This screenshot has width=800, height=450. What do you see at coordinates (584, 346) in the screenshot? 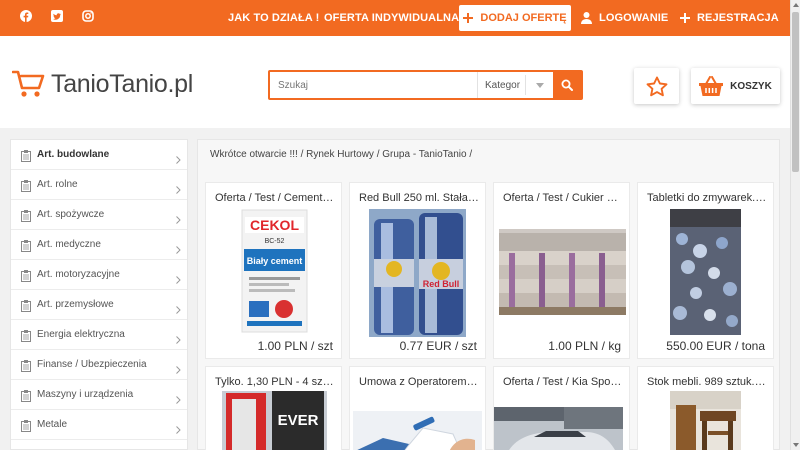
I see `product-price: 1.00 PLN / kg` at bounding box center [584, 346].